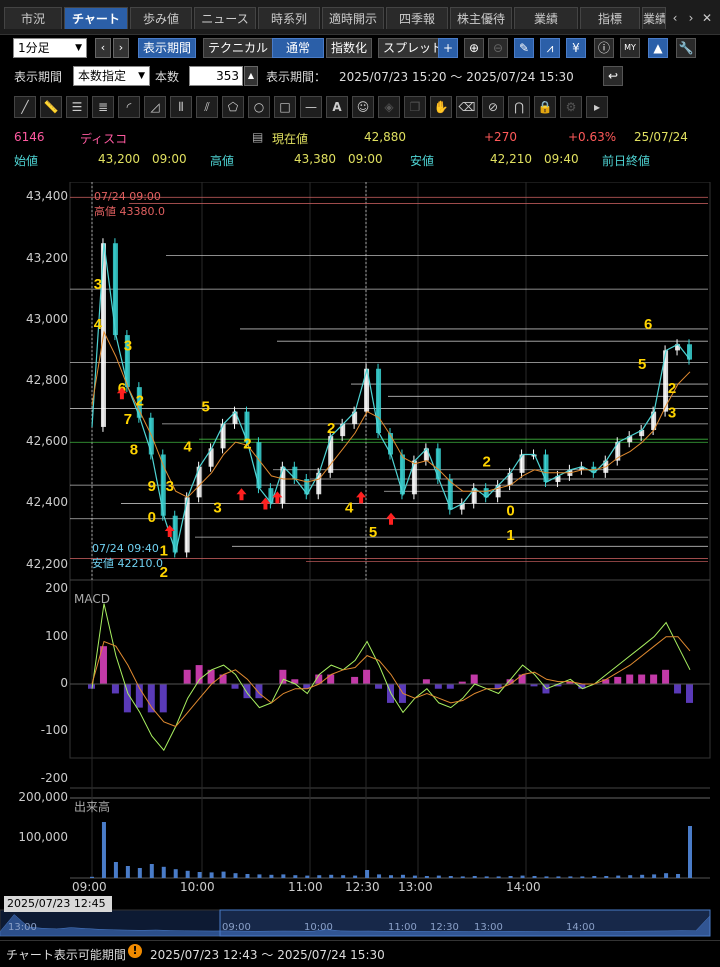 Image resolution: width=720 pixels, height=967 pixels. What do you see at coordinates (654, 18) in the screenshot?
I see `tab-performance-2: 業績` at bounding box center [654, 18].